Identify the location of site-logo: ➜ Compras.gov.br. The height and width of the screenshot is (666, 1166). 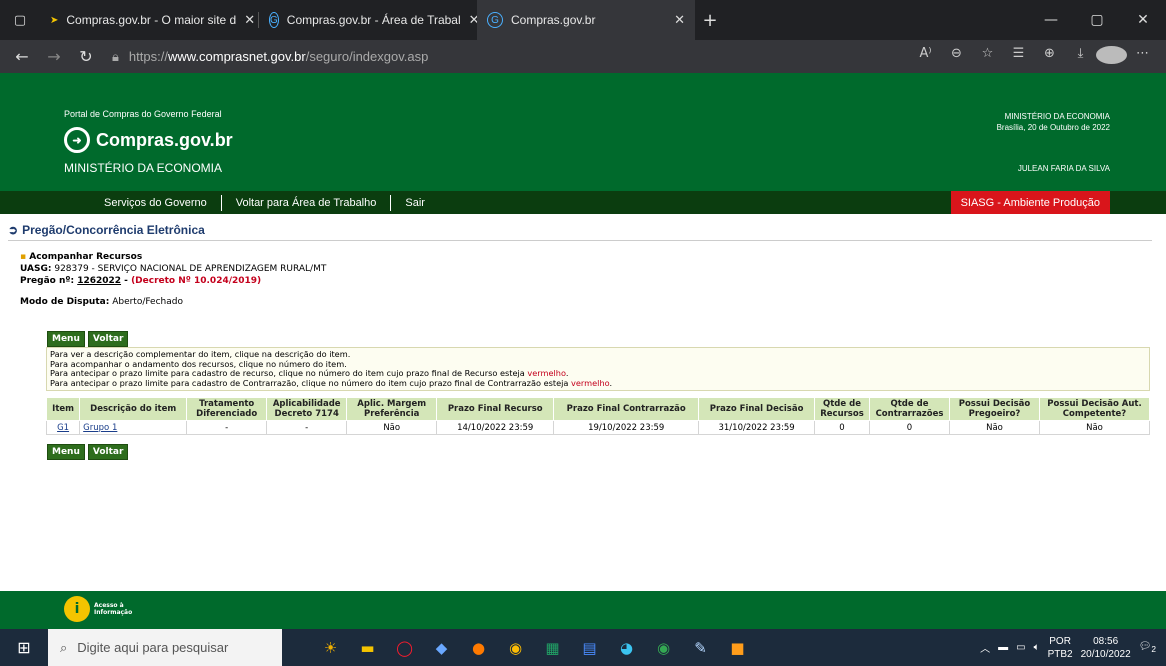
(148, 140).